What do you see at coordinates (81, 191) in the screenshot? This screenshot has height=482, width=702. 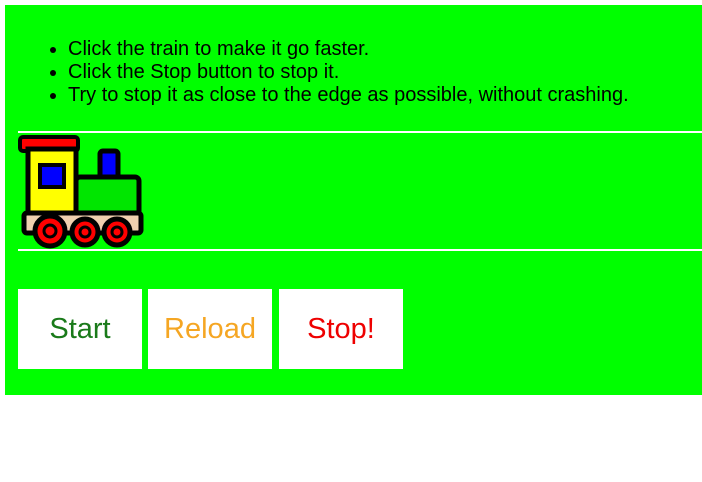 I see `train-icon` at bounding box center [81, 191].